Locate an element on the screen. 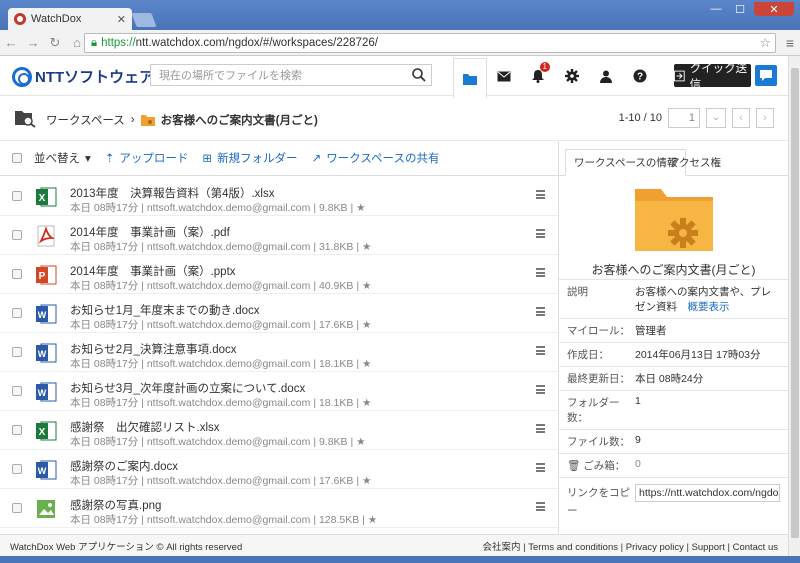 The height and width of the screenshot is (563, 800). file-name: 2014年度 事業計画（案）.pdf is located at coordinates (150, 232).